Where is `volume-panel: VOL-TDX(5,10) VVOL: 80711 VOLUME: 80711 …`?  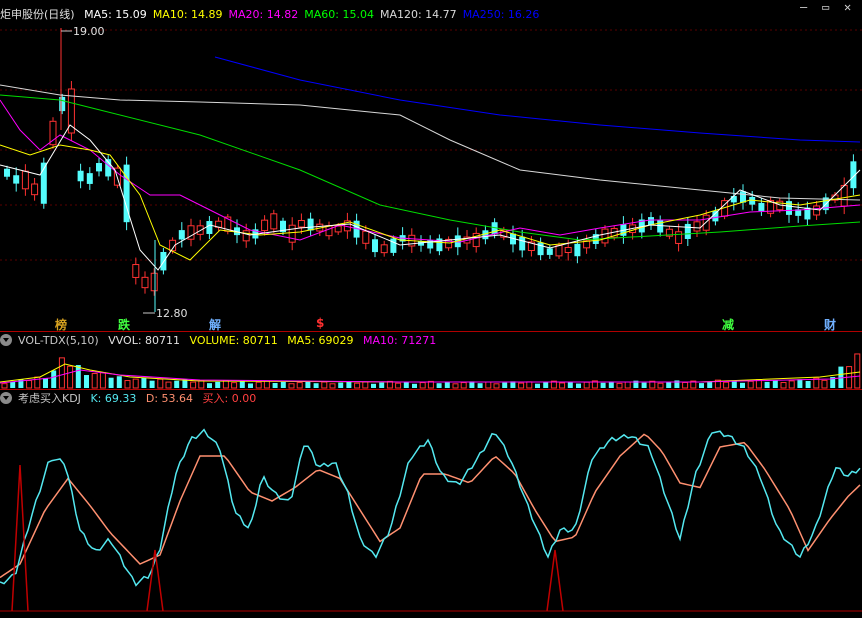
volume-panel: VOL-TDX(5,10) VVOL: 80711 VOLUME: 80711 … is located at coordinates (431, 360).